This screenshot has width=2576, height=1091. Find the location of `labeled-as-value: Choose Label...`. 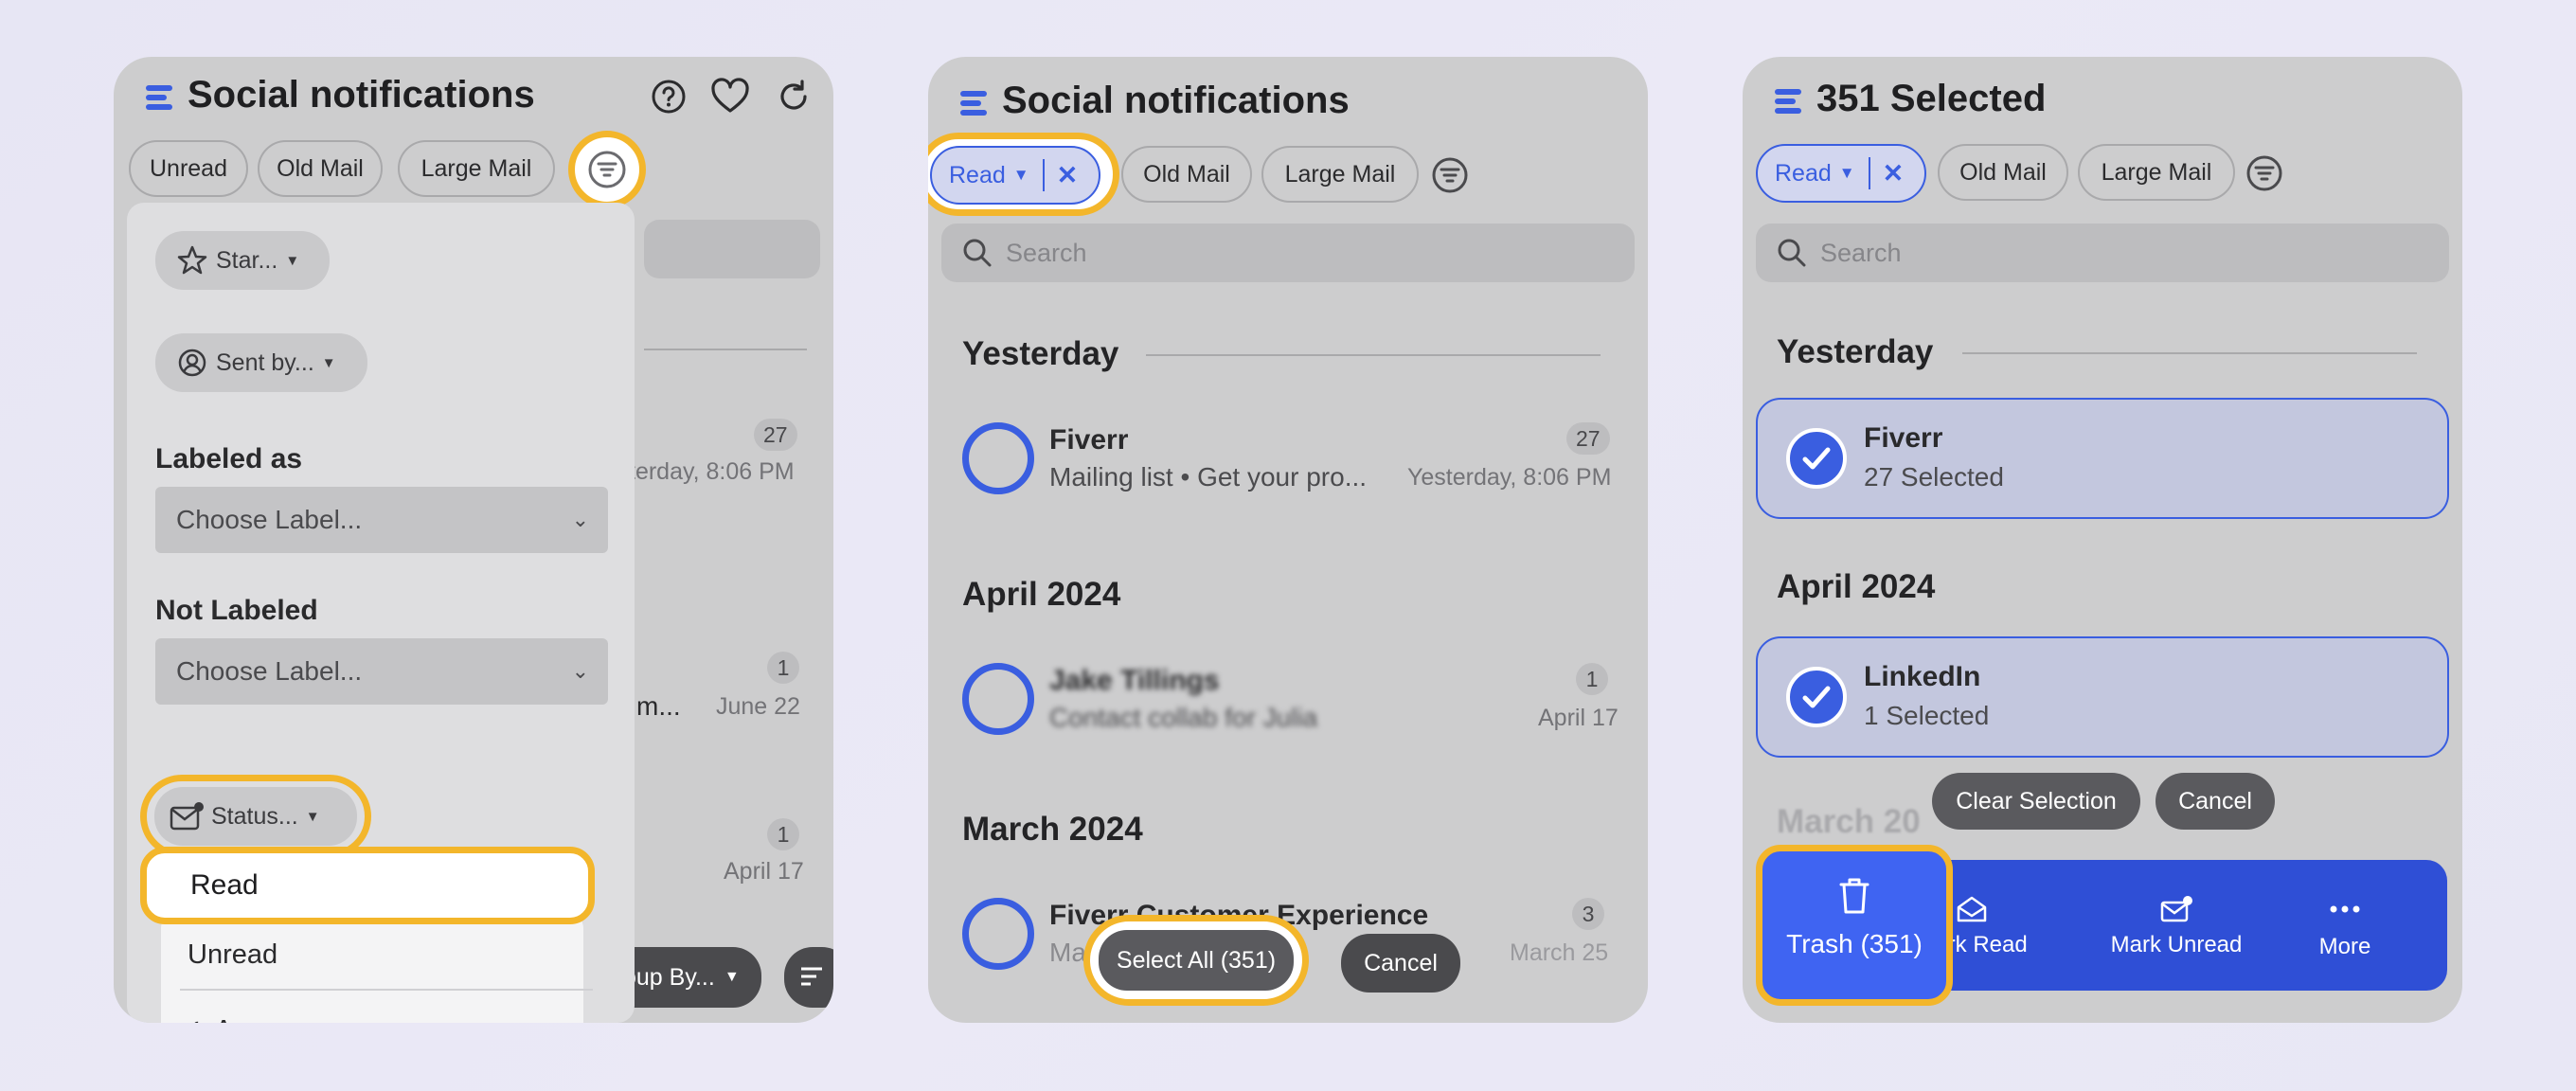

labeled-as-value: Choose Label... is located at coordinates (269, 519).